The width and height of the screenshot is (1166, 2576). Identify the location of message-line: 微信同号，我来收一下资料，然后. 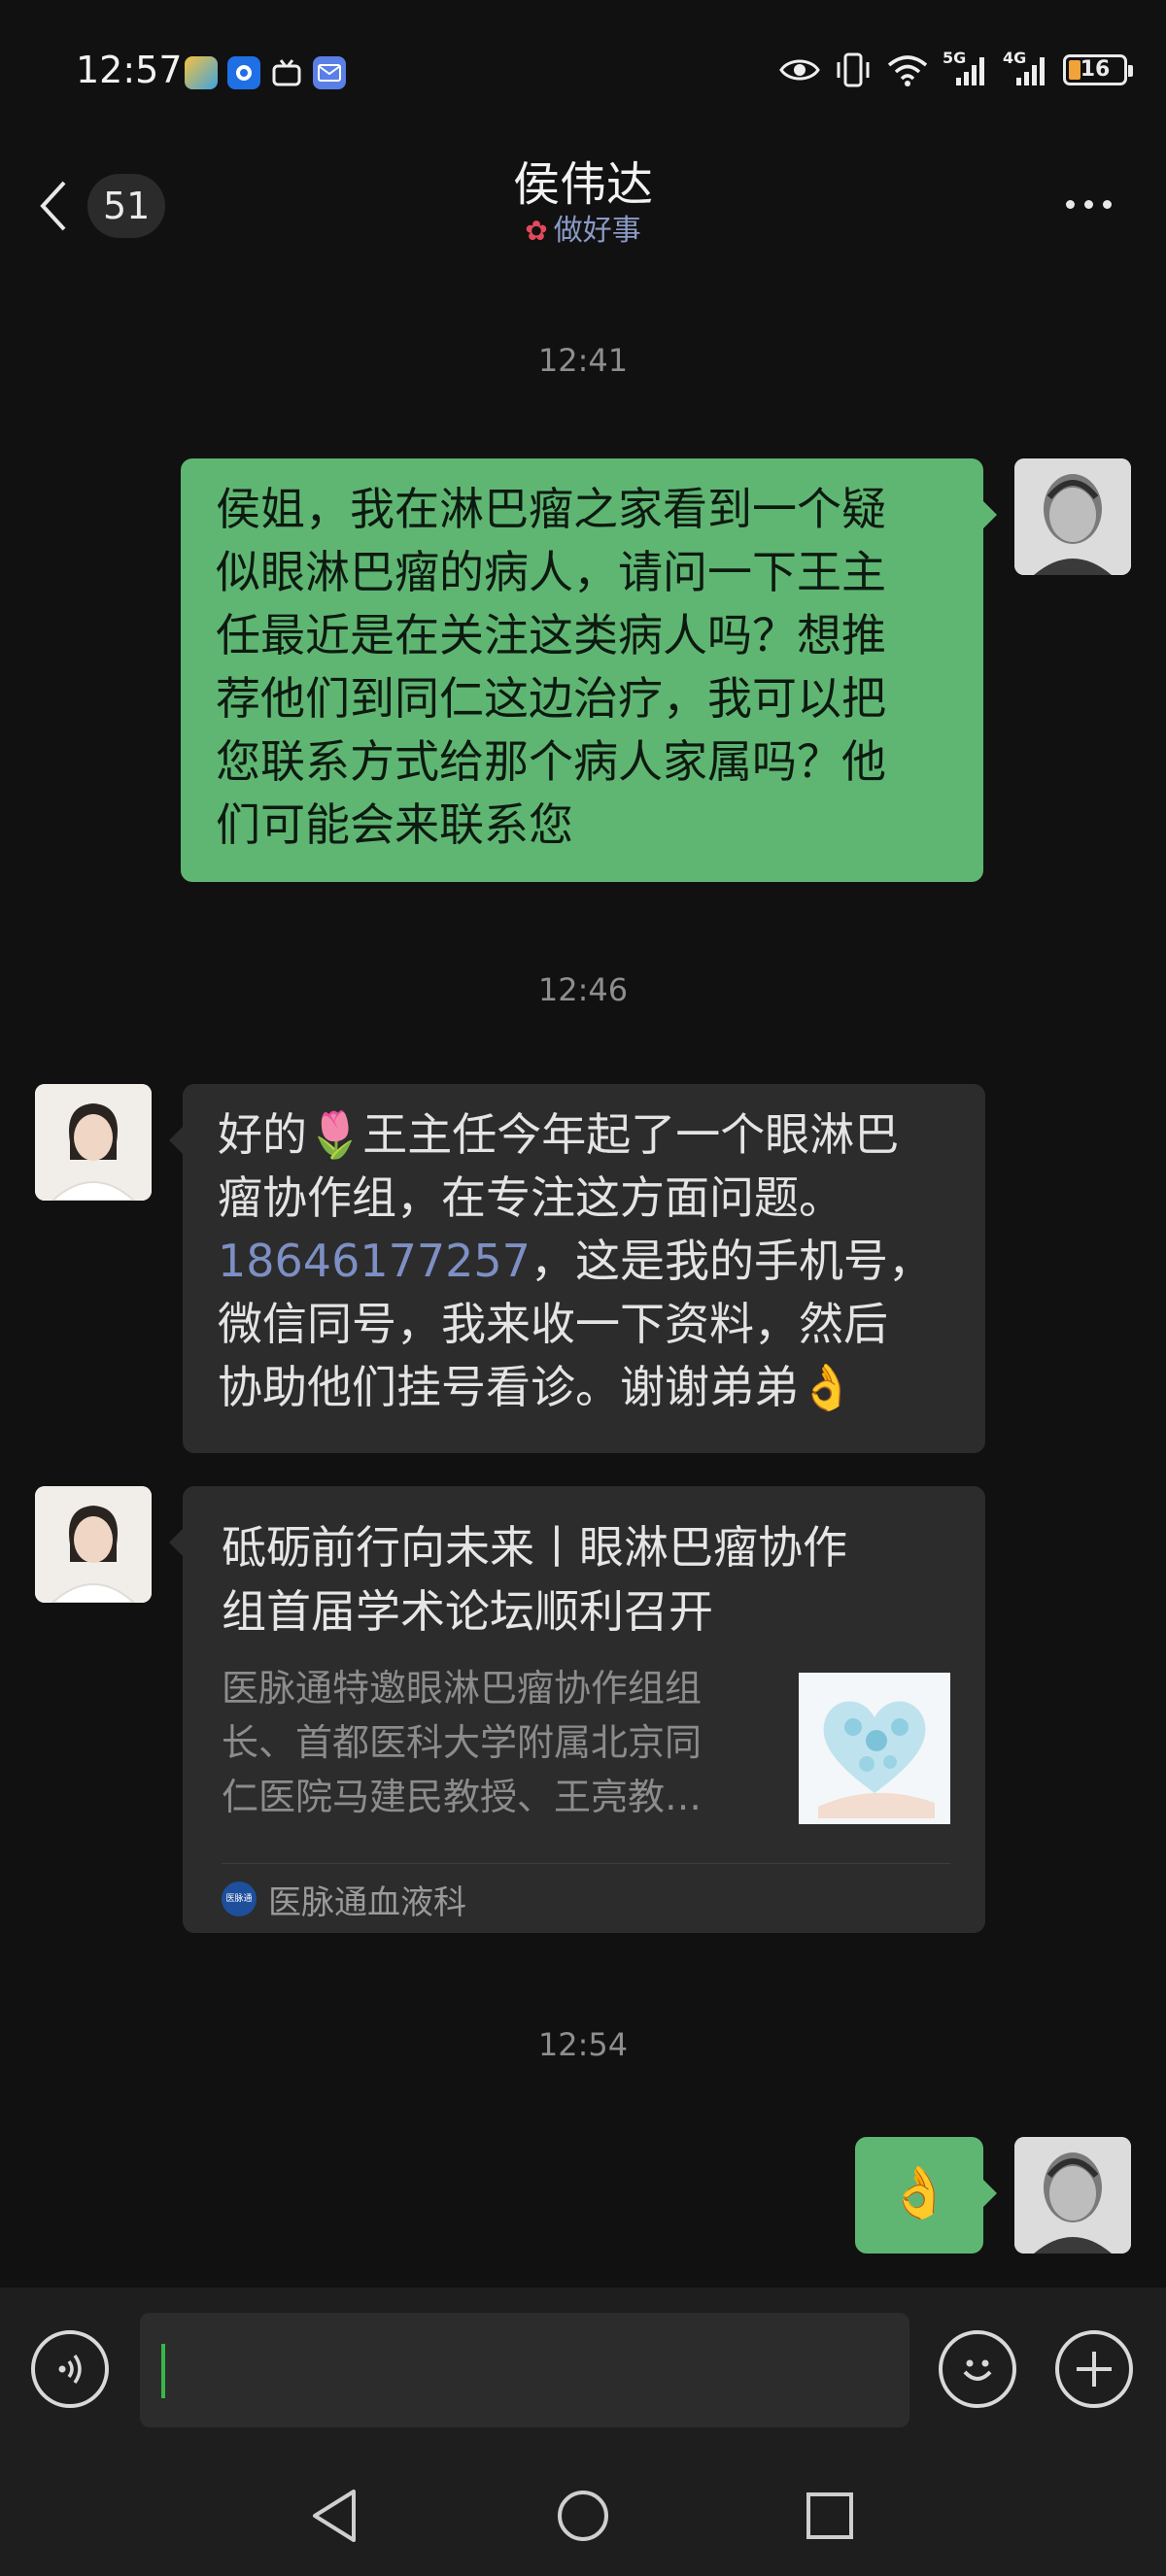
(553, 1324).